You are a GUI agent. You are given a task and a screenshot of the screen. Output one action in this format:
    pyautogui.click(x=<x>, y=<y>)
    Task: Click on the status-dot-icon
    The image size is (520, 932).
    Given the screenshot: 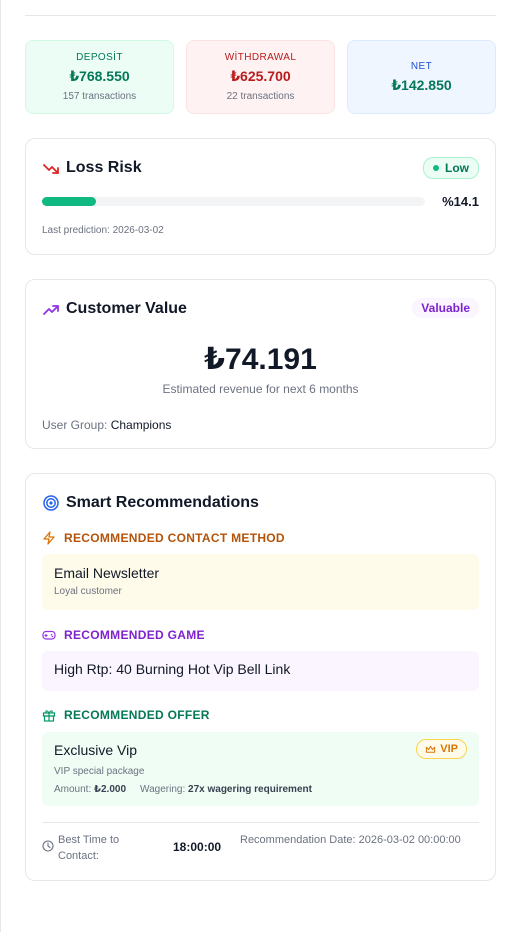 What is the action you would take?
    pyautogui.click(x=436, y=168)
    